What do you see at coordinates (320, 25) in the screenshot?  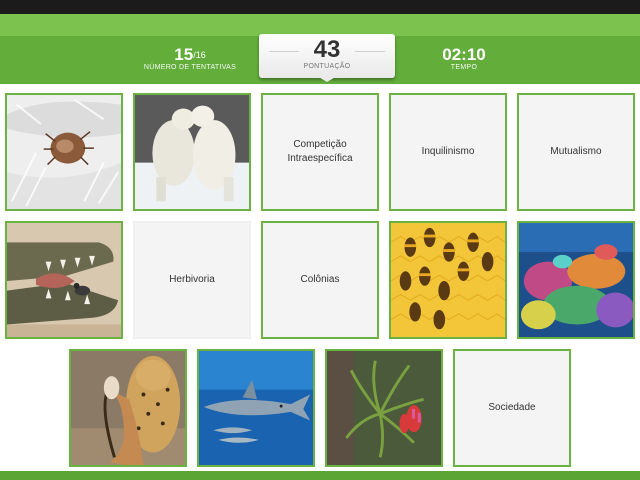 I see `header-band-light` at bounding box center [320, 25].